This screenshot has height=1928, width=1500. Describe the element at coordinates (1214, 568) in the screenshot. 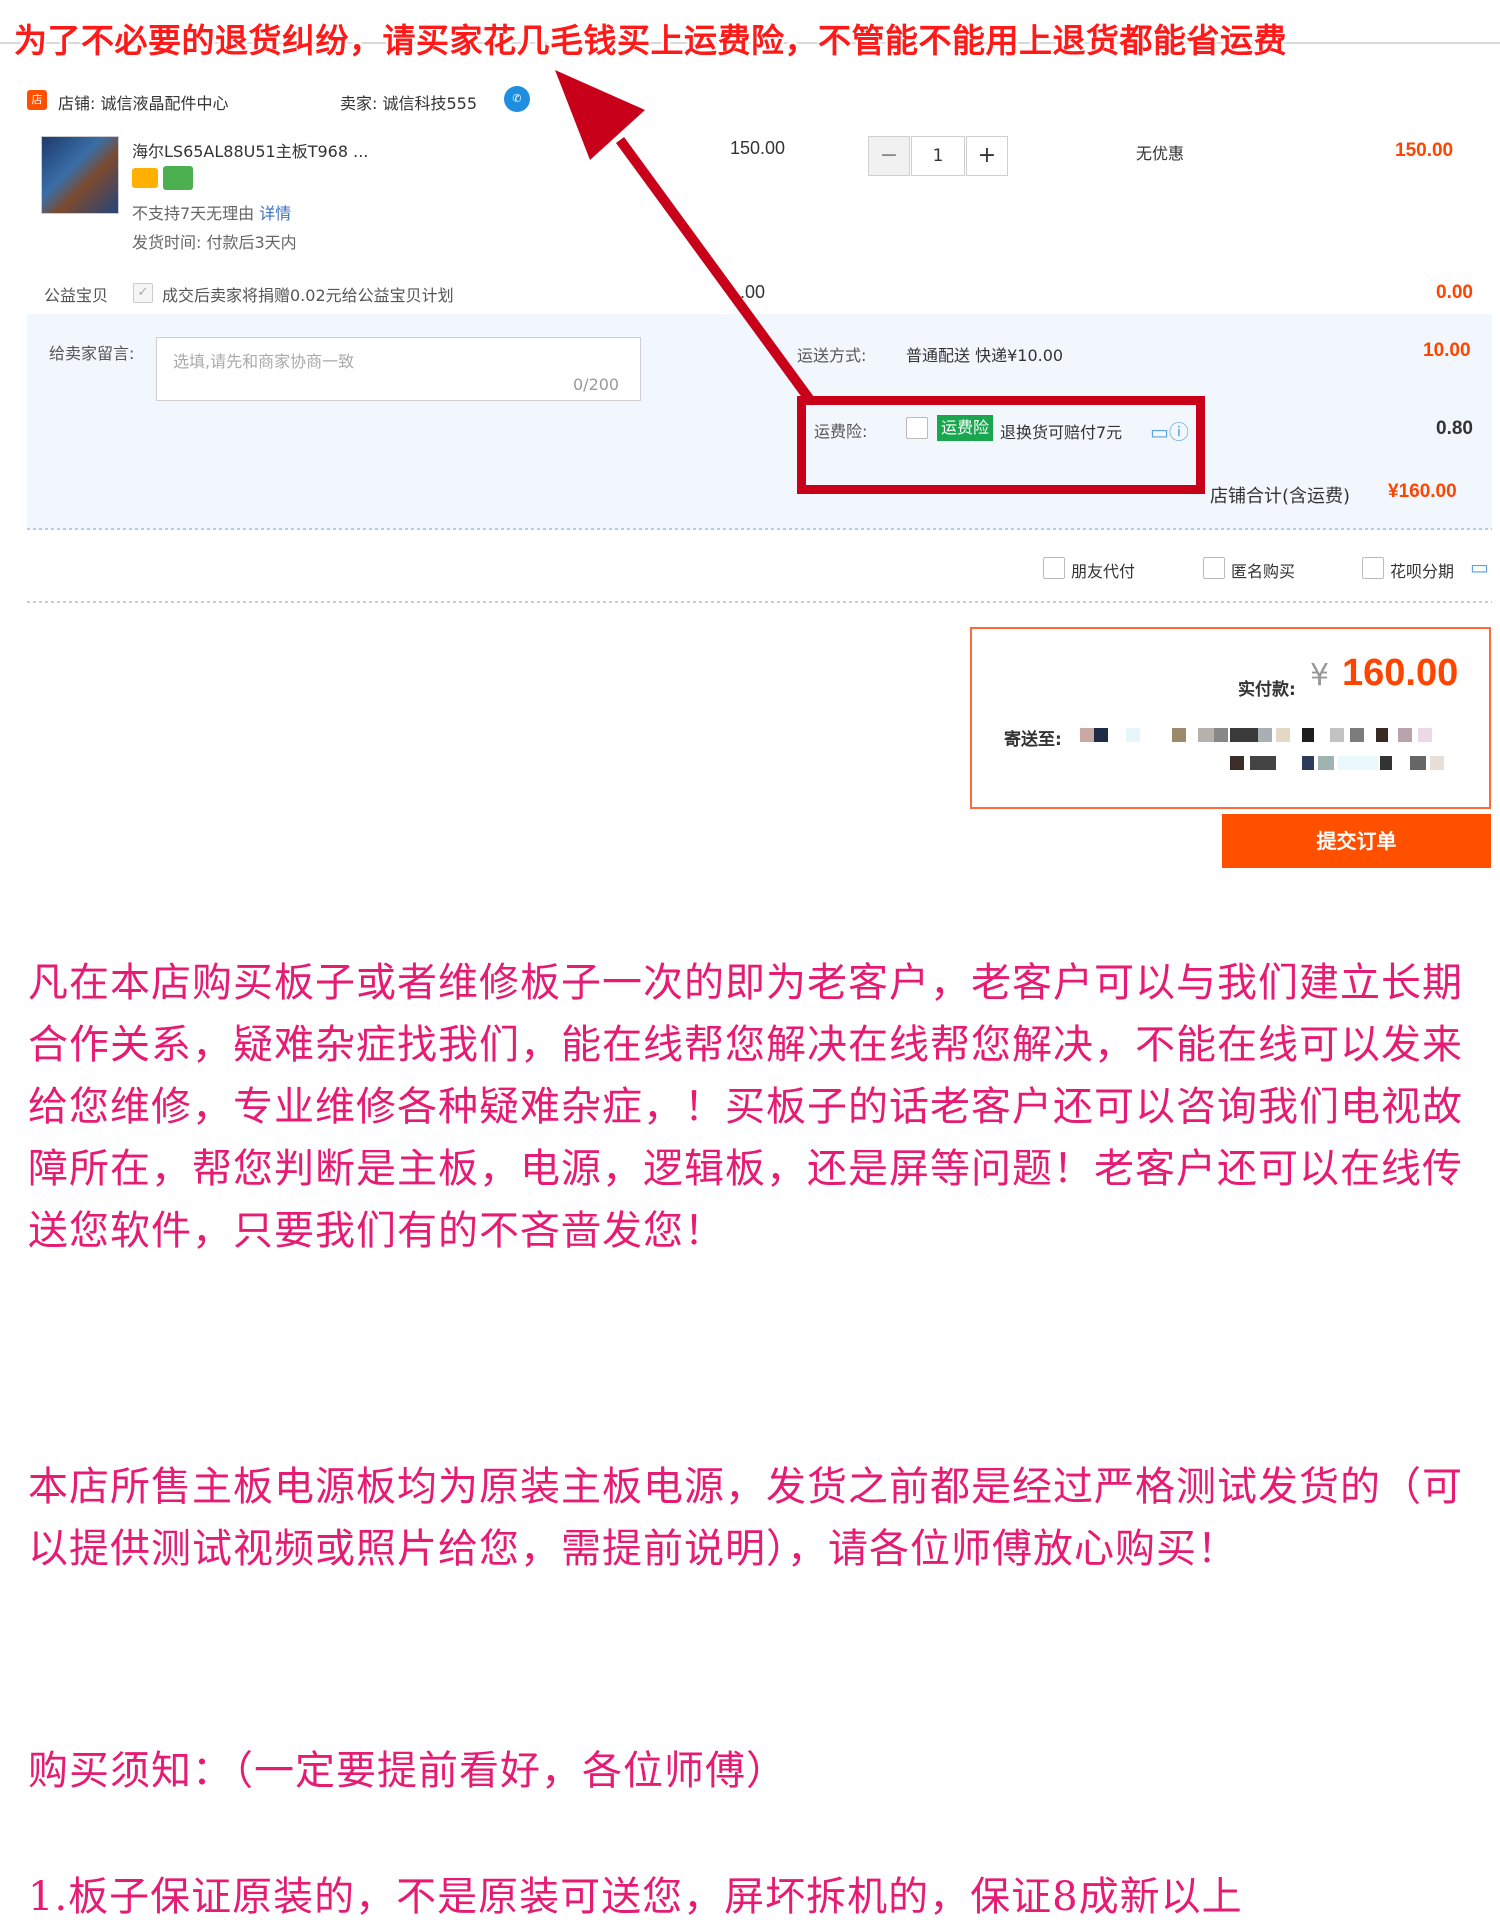

I see `anonymous-checkbox` at that location.